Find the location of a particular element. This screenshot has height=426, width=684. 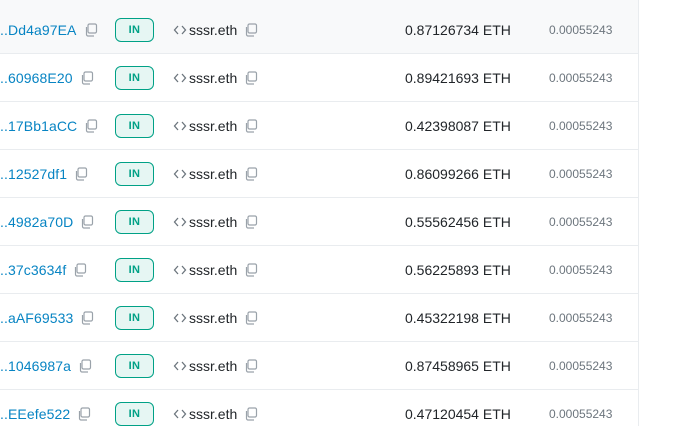

amount-cell: 0.86099266 ETH is located at coordinates (458, 173).